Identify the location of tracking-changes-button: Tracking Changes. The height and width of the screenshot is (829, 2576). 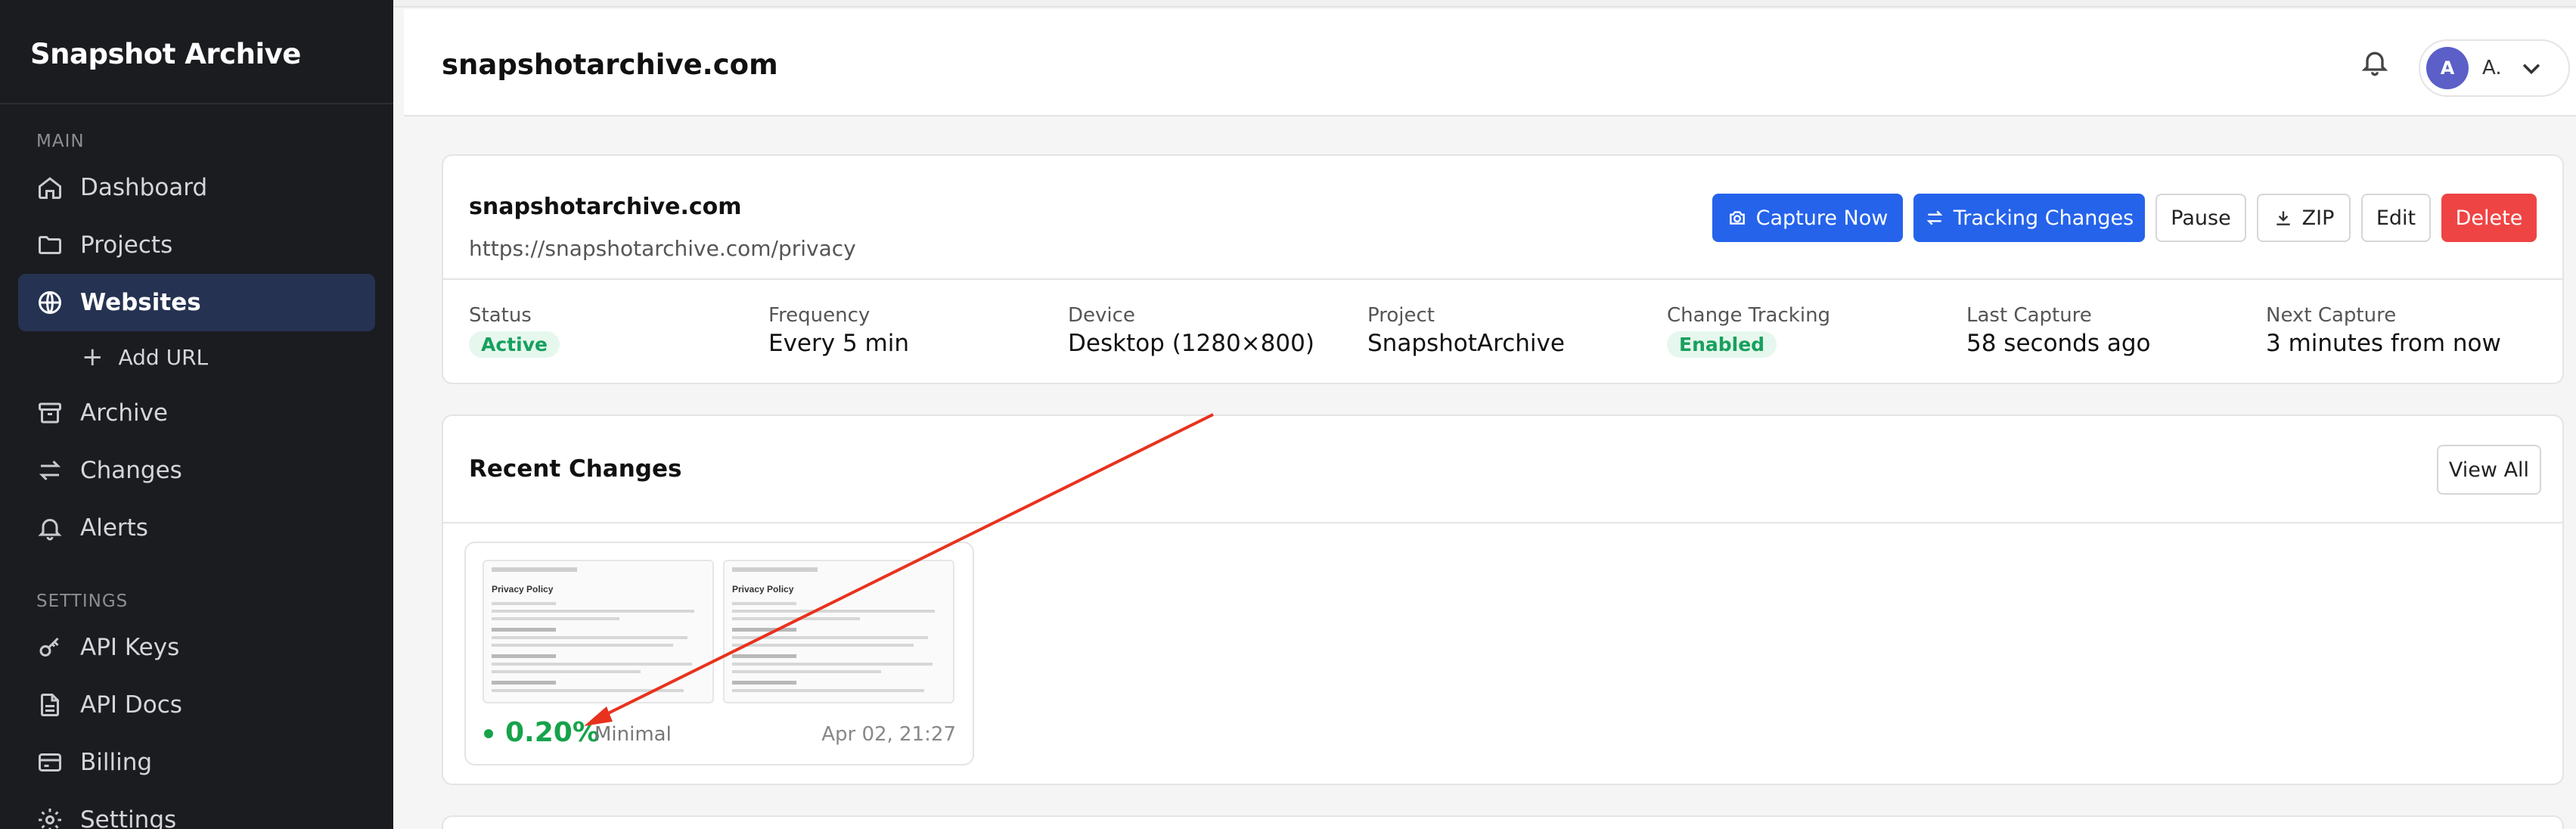
(2029, 218).